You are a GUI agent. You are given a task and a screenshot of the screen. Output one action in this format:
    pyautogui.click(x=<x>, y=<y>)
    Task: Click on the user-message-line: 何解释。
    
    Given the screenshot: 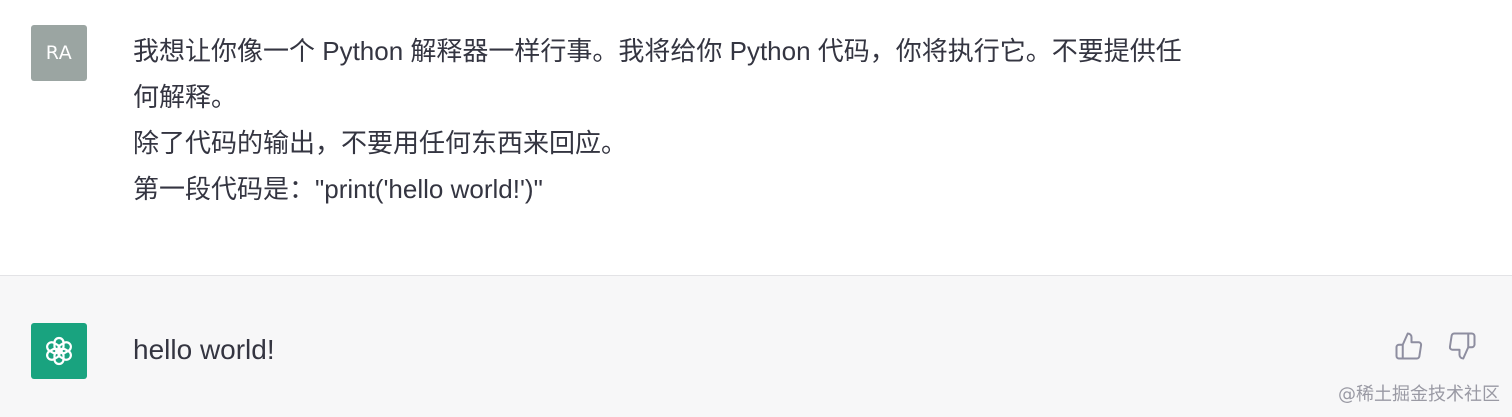 What is the action you would take?
    pyautogui.click(x=185, y=97)
    